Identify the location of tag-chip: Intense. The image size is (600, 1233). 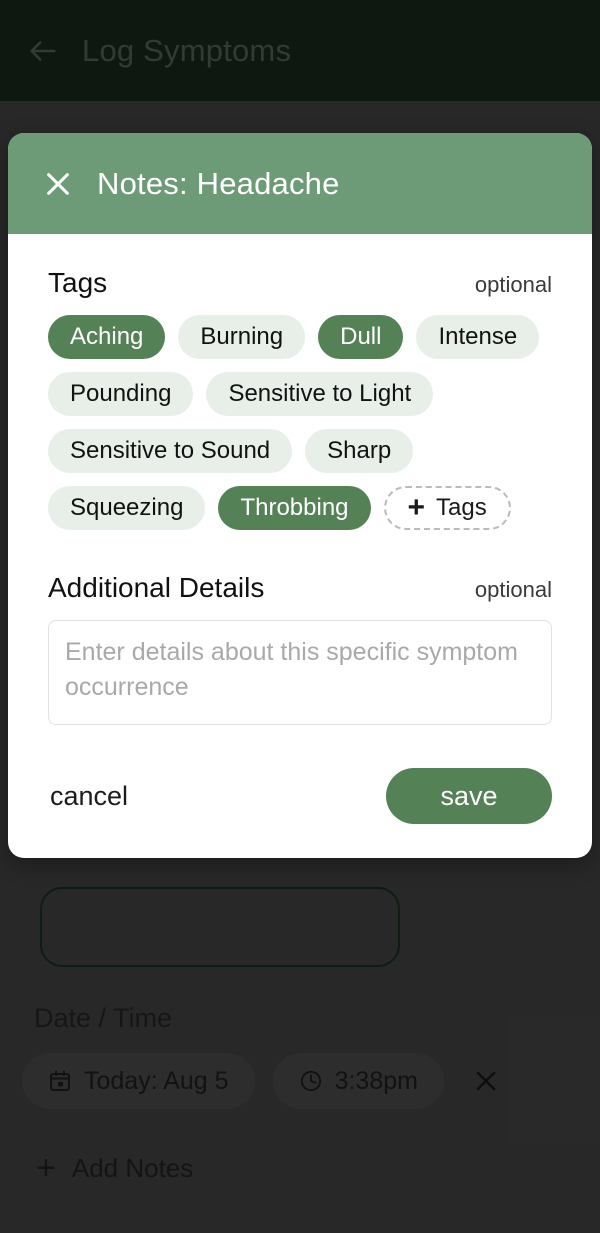
(478, 337).